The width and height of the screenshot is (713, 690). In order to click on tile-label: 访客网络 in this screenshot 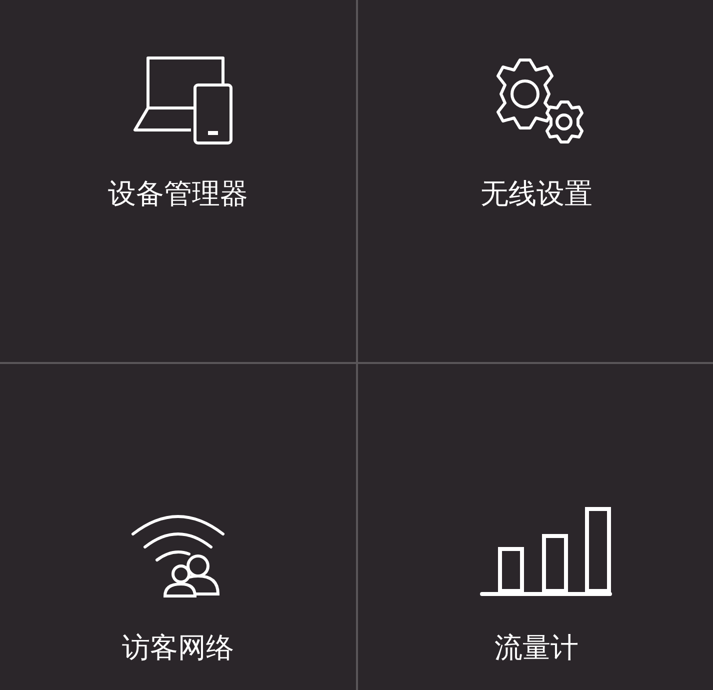, I will do `click(178, 648)`.